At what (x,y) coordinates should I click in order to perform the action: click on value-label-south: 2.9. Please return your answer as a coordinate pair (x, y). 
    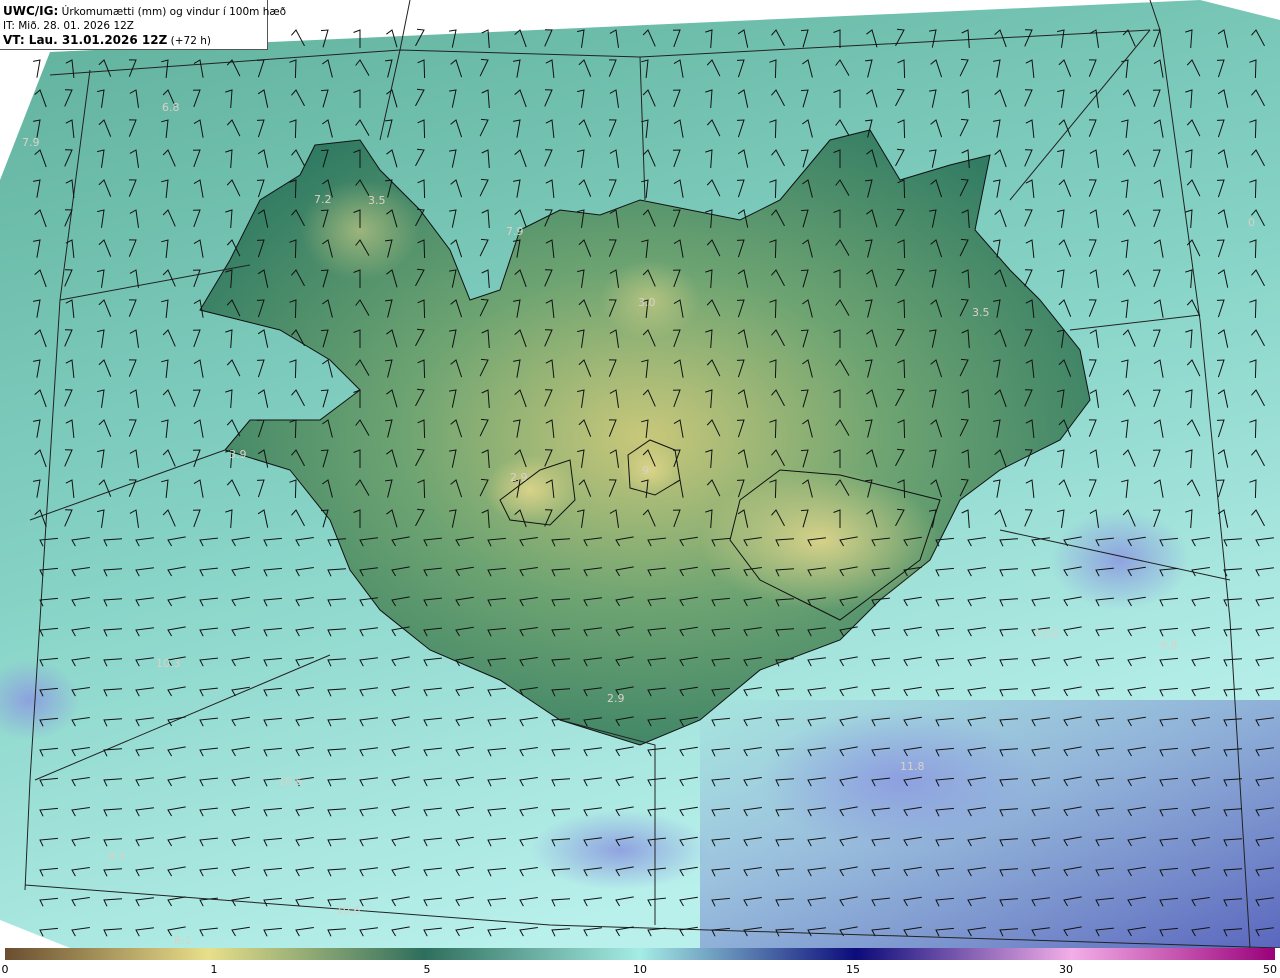
    Looking at the image, I should click on (616, 698).